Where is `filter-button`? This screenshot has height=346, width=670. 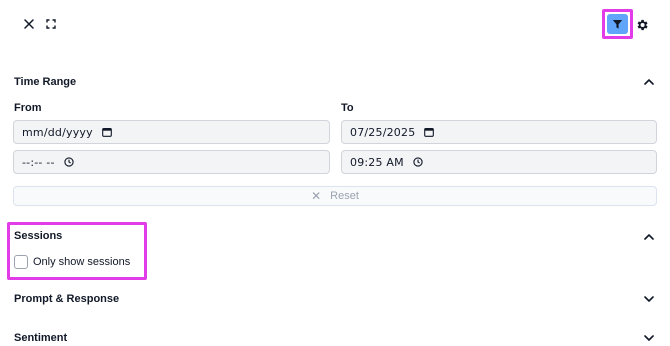
filter-button is located at coordinates (617, 24).